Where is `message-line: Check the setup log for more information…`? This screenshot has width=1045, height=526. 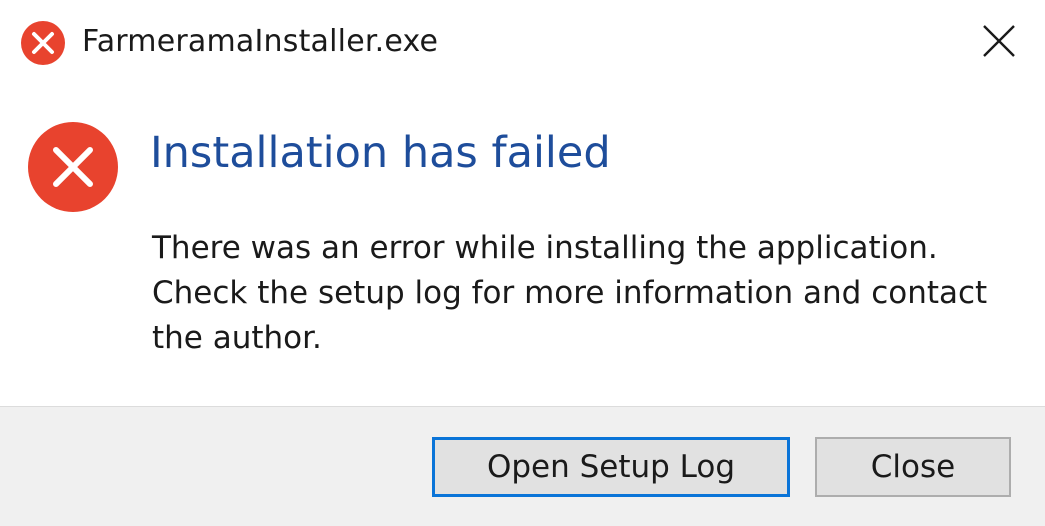
message-line: Check the setup log for more information… is located at coordinates (570, 293).